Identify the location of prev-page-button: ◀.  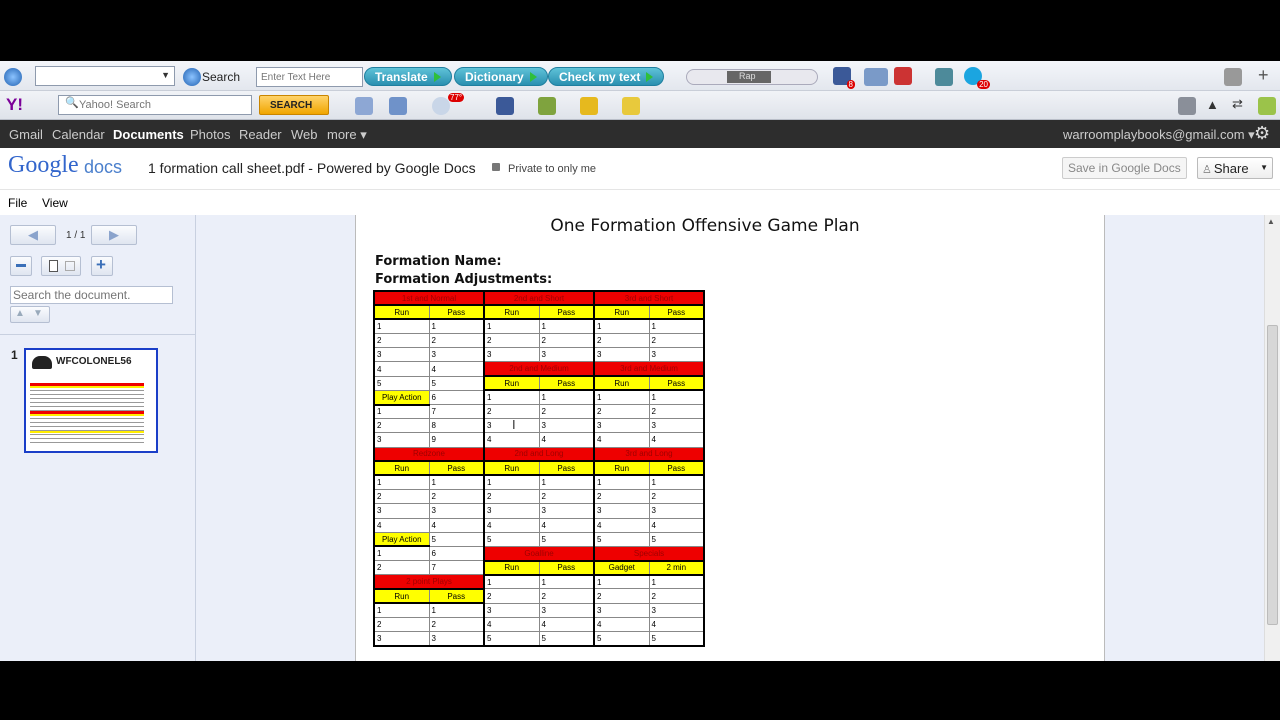
(33, 235).